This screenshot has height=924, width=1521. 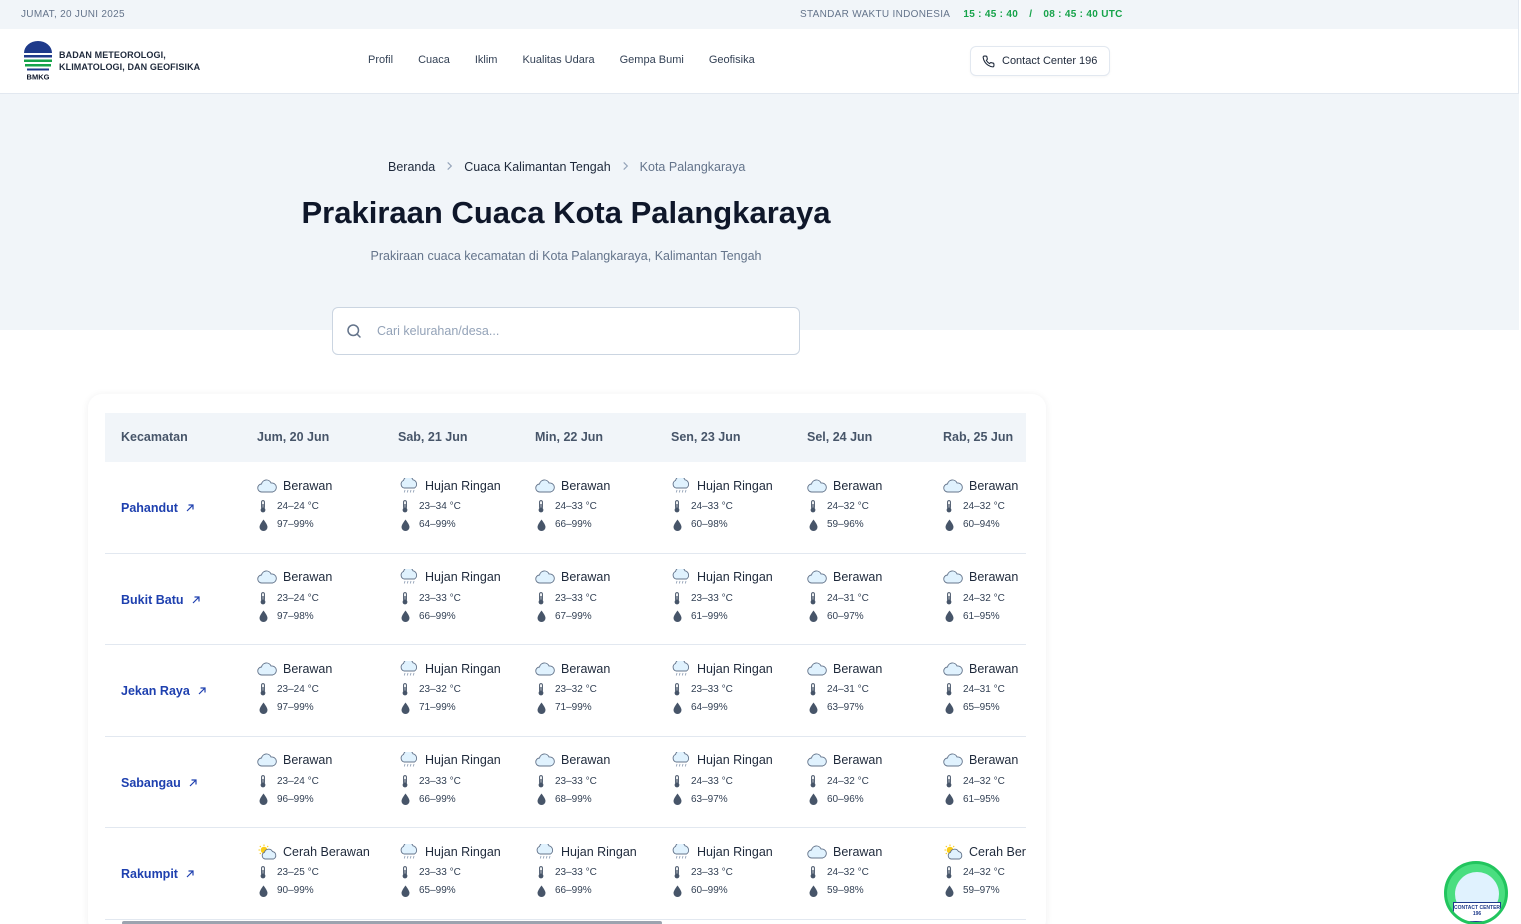 What do you see at coordinates (978, 437) in the screenshot?
I see `header-day: Rab, 25 Jun` at bounding box center [978, 437].